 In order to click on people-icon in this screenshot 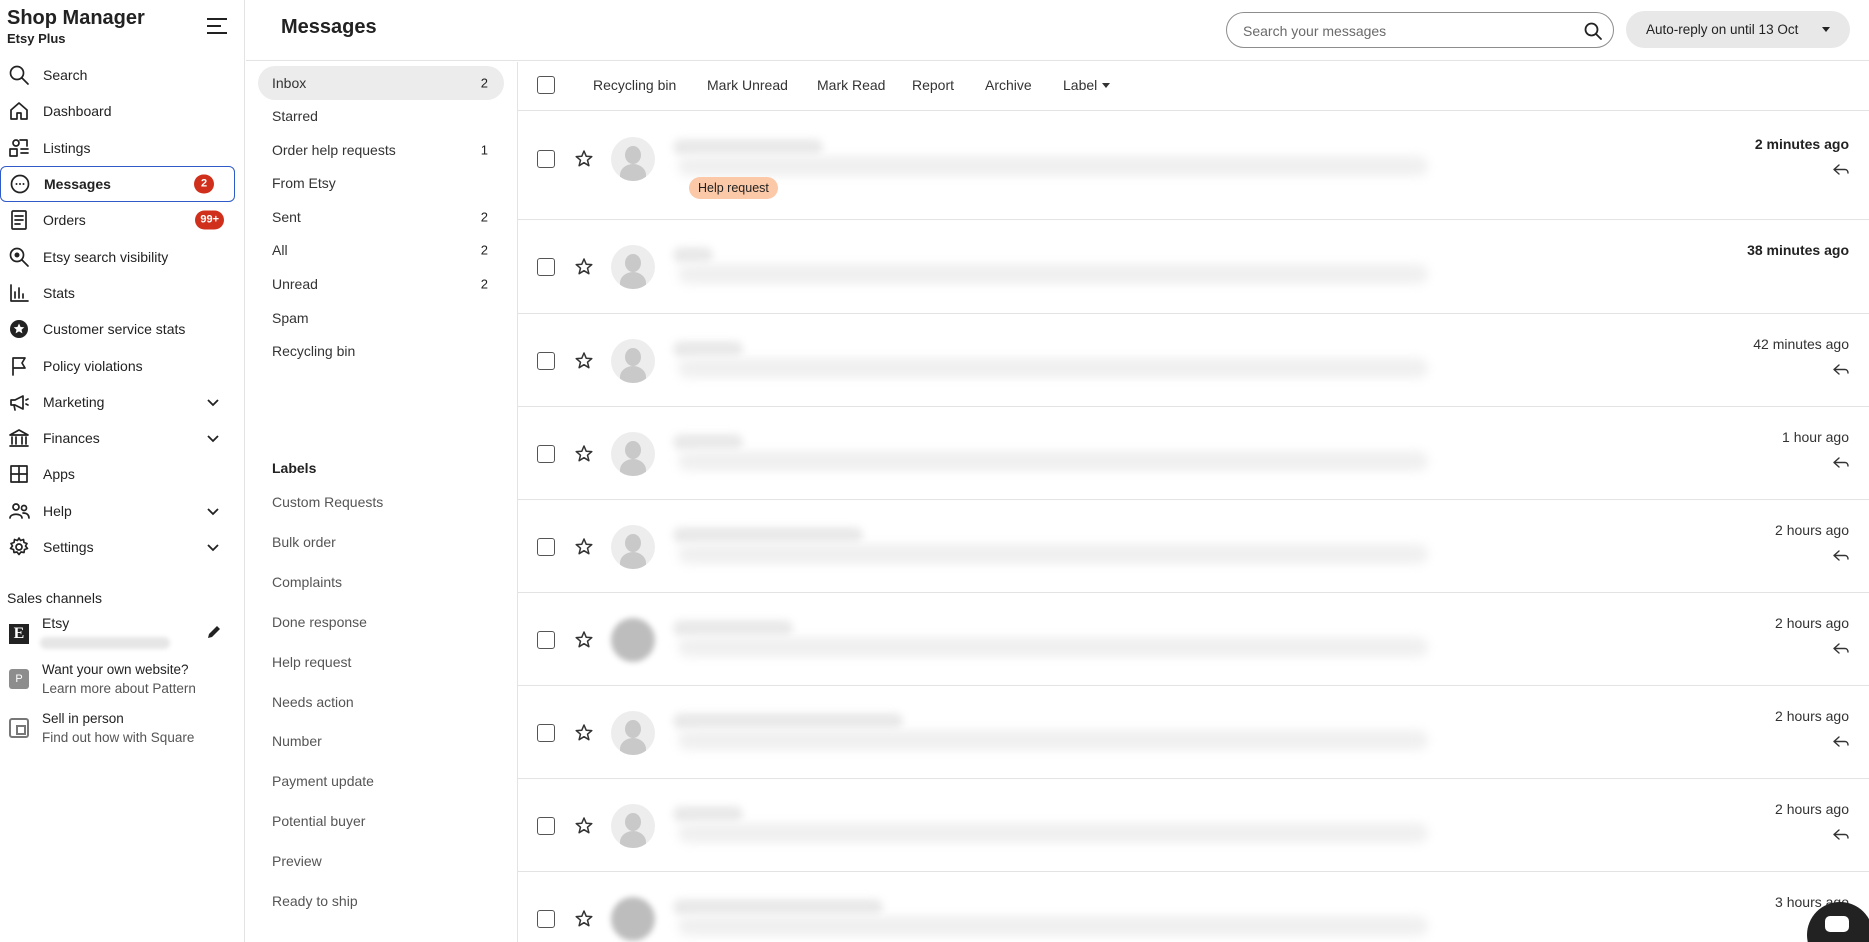, I will do `click(19, 511)`.